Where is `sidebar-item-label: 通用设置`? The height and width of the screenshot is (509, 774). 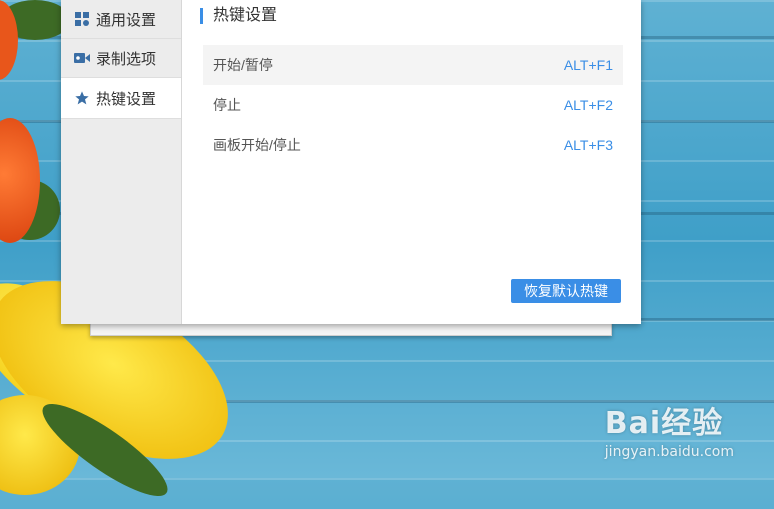 sidebar-item-label: 通用设置 is located at coordinates (126, 20).